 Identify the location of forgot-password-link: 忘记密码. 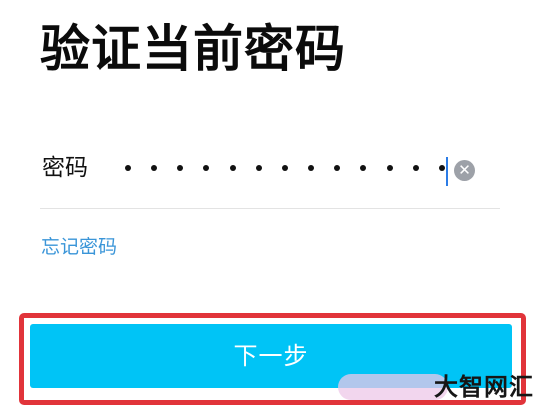
(79, 247).